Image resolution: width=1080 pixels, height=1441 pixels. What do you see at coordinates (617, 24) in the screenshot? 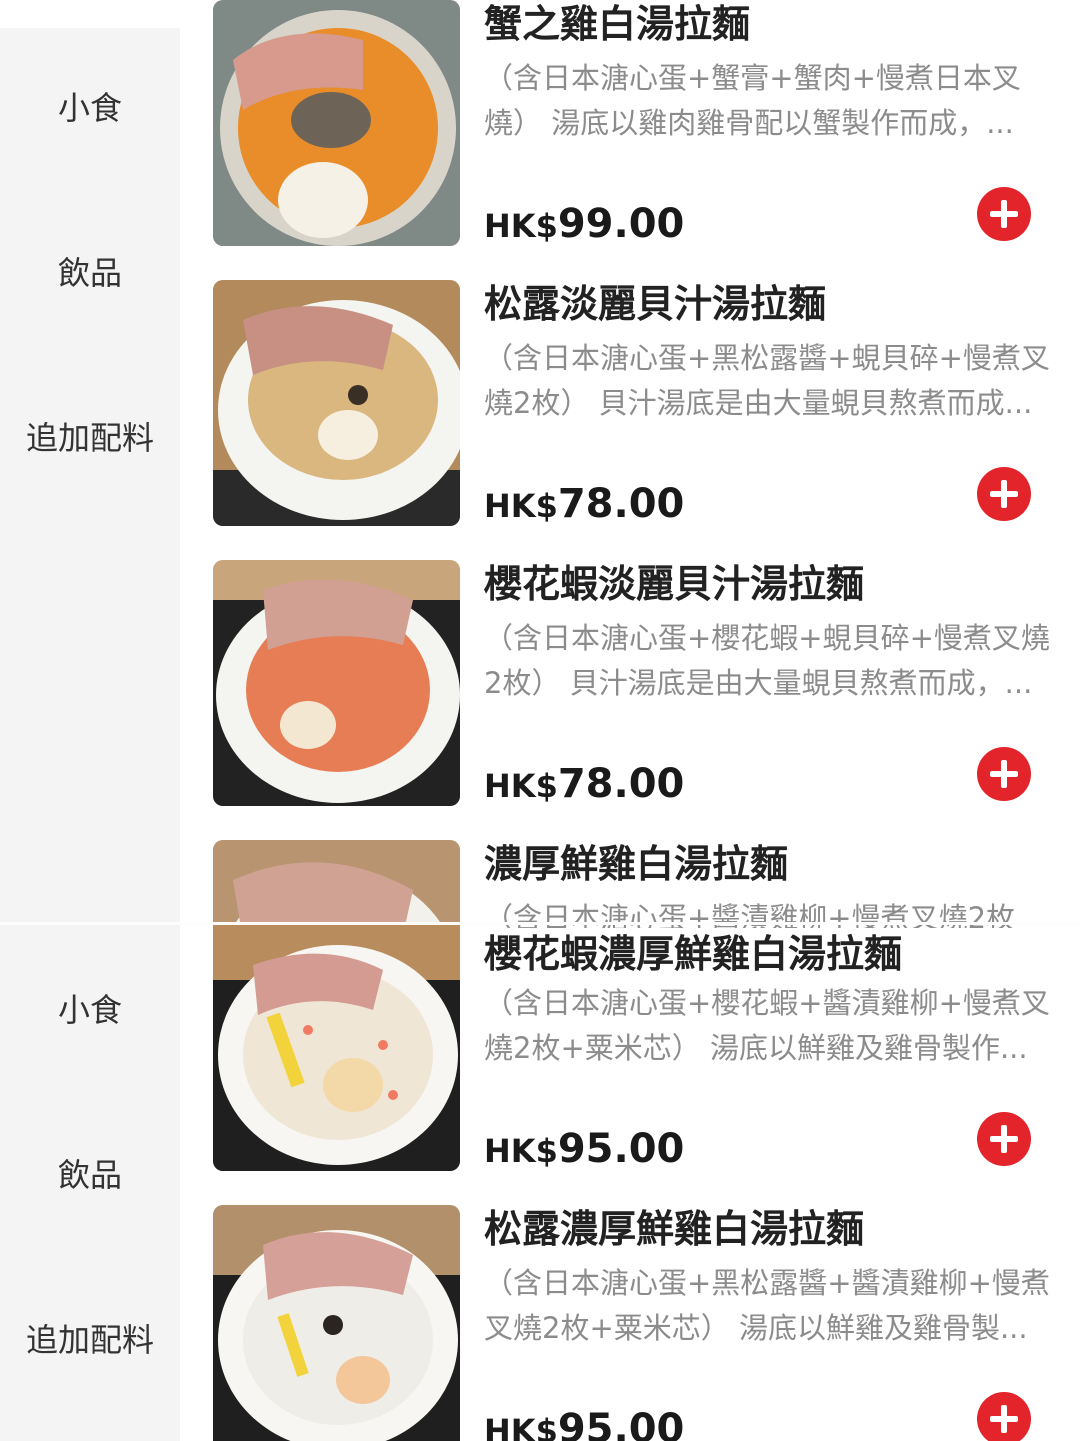
I see `item-title: 蟹之雞白湯拉麵` at bounding box center [617, 24].